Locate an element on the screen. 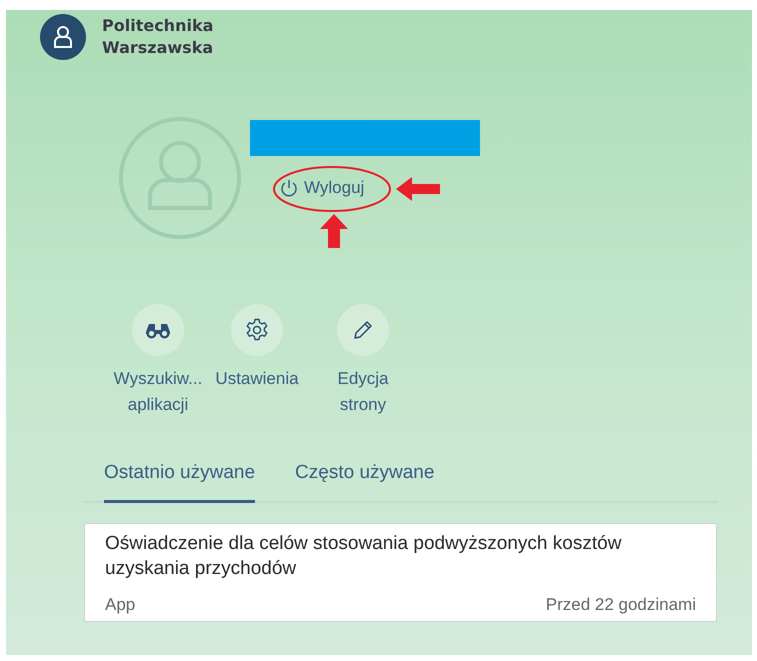  settings-icon is located at coordinates (257, 330).